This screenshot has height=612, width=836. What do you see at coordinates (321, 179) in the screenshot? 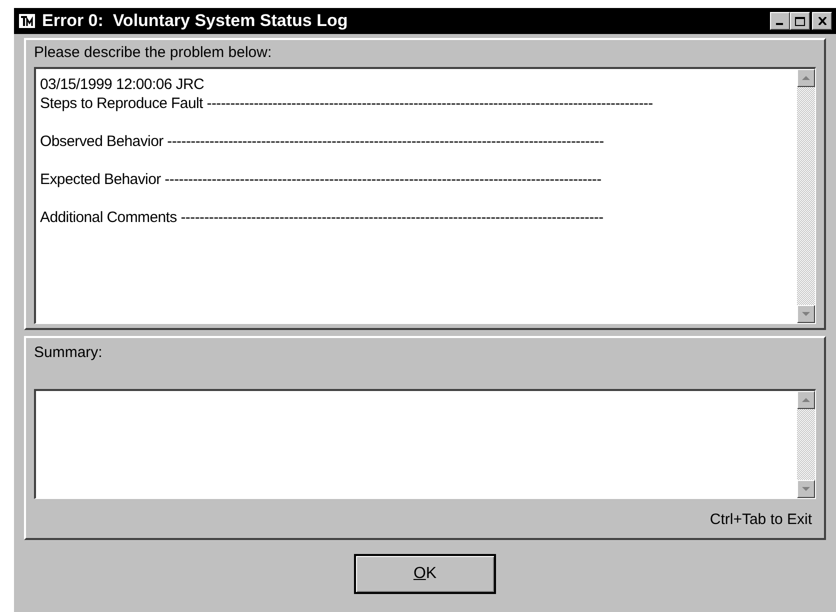
I see `text-line: Expected Behavior ---------------------------------------------------------------------------------------------` at bounding box center [321, 179].